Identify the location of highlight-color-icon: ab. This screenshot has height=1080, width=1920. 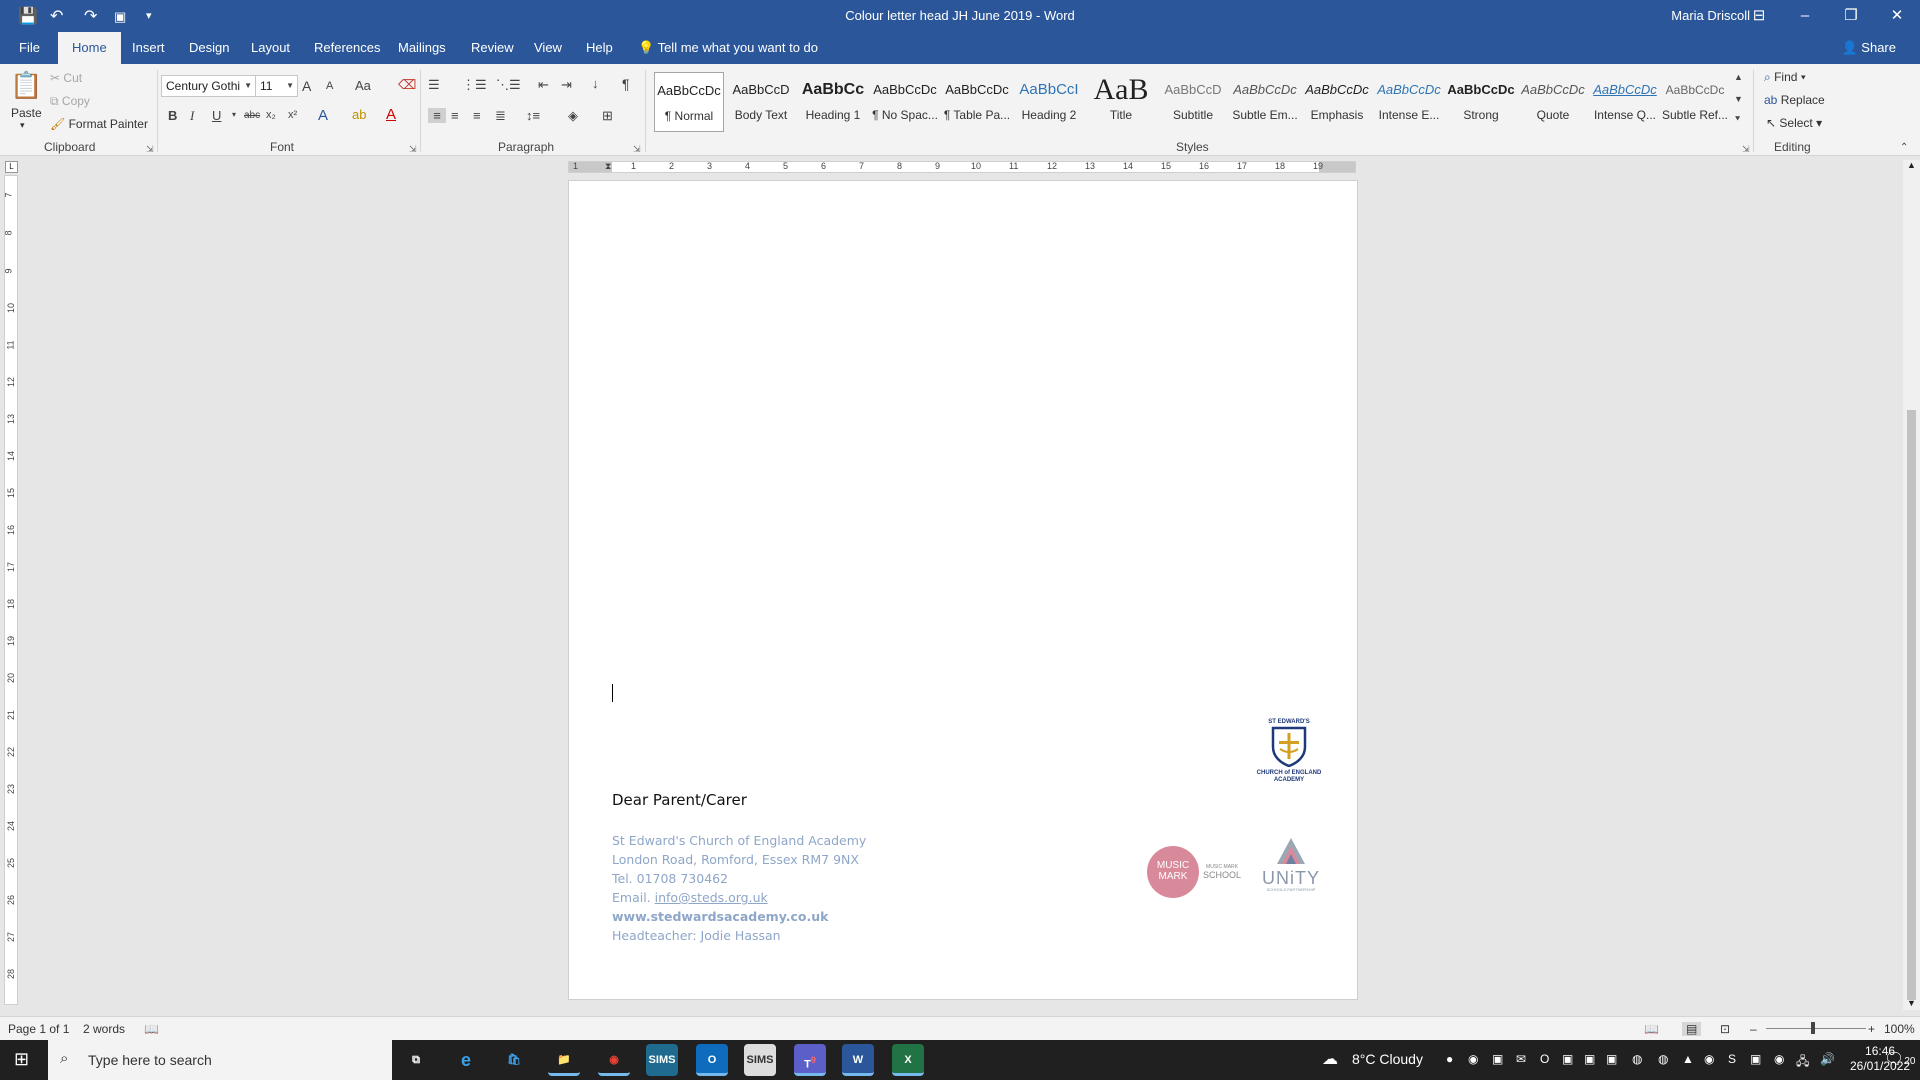
(359, 114).